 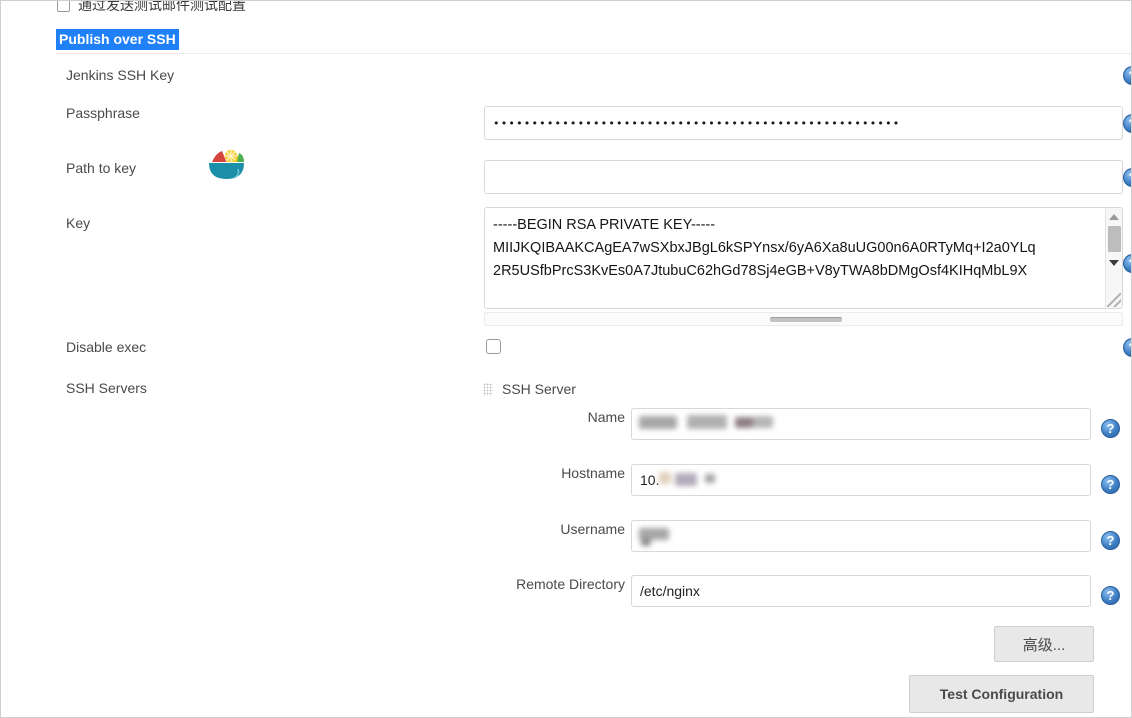 What do you see at coordinates (593, 473) in the screenshot?
I see `ssh-server-hostname-label: Hostname` at bounding box center [593, 473].